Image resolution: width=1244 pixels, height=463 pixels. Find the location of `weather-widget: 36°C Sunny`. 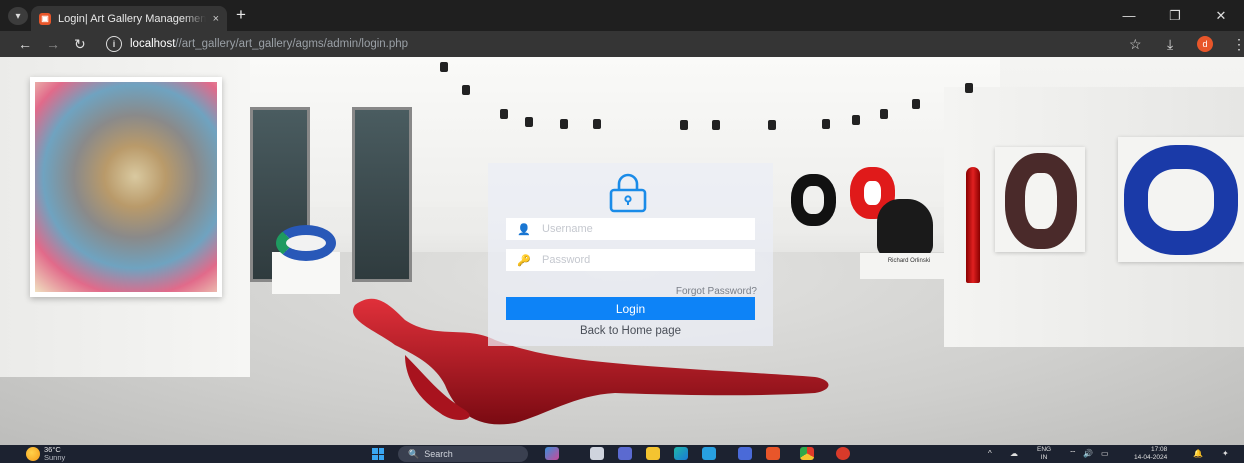

weather-widget: 36°C Sunny is located at coordinates (45, 454).